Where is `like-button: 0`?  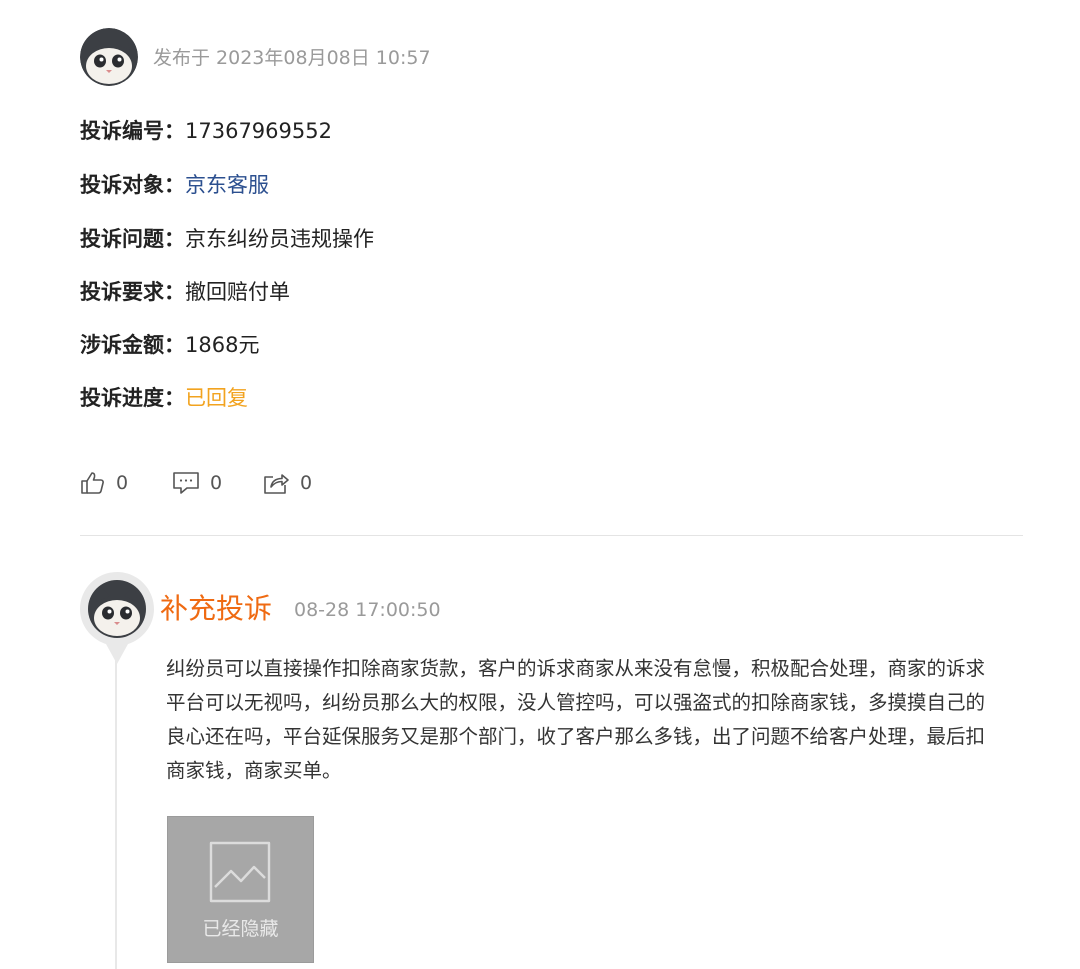 like-button: 0 is located at coordinates (104, 483).